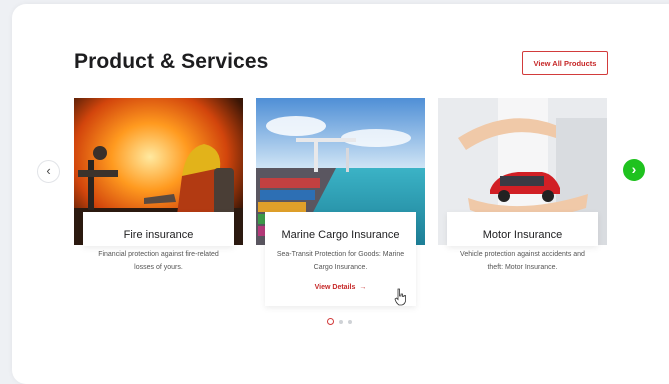 This screenshot has width=669, height=384. What do you see at coordinates (335, 287) in the screenshot?
I see `view-details-label: View Details` at bounding box center [335, 287].